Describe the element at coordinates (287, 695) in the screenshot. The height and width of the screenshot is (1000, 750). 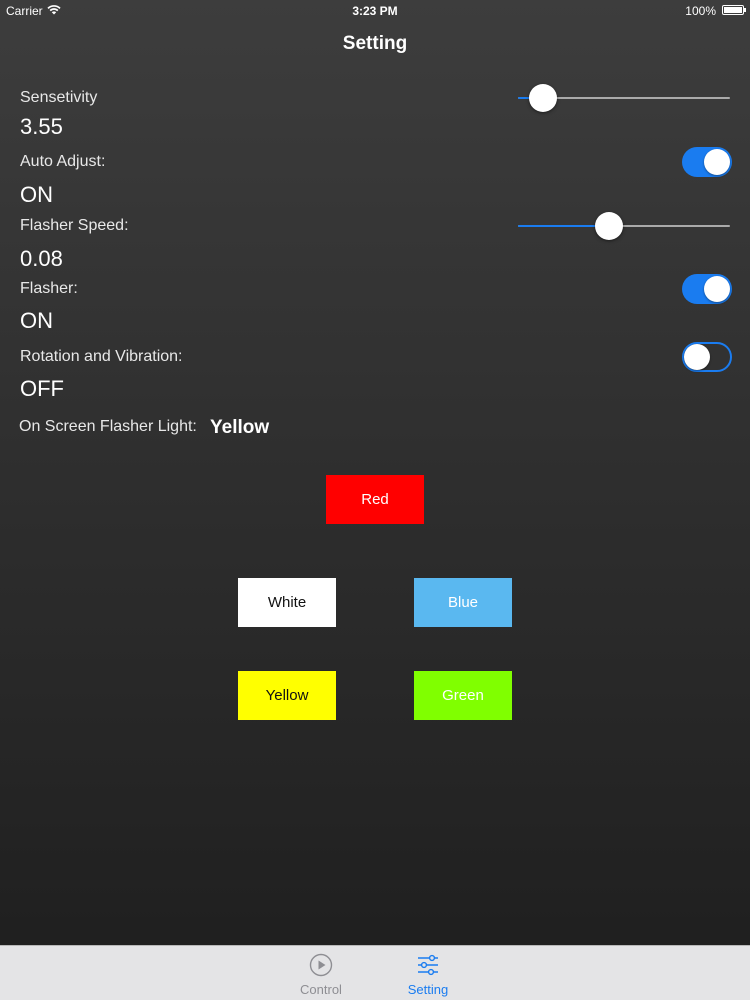
I see `yellow-button: Yellow` at that location.